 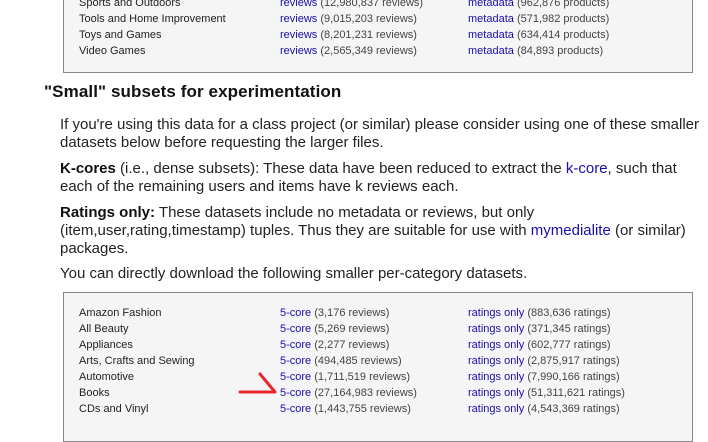 I want to click on red-arrow-icon, so click(x=257, y=383).